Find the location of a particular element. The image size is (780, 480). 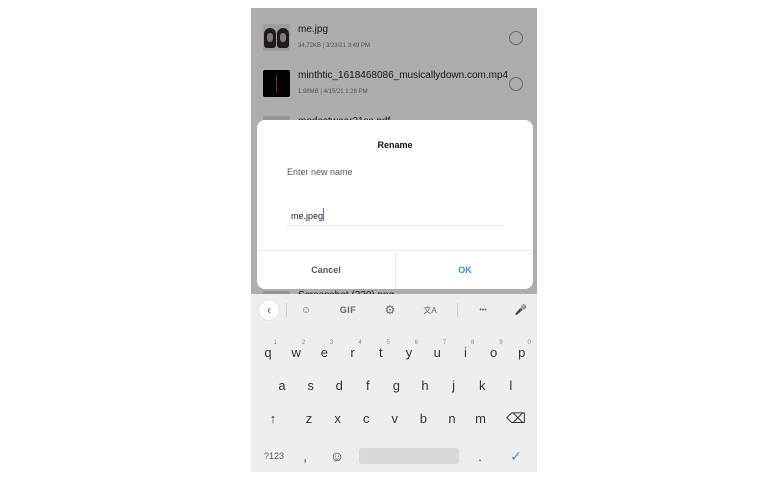

key-p: p0 is located at coordinates (522, 352).